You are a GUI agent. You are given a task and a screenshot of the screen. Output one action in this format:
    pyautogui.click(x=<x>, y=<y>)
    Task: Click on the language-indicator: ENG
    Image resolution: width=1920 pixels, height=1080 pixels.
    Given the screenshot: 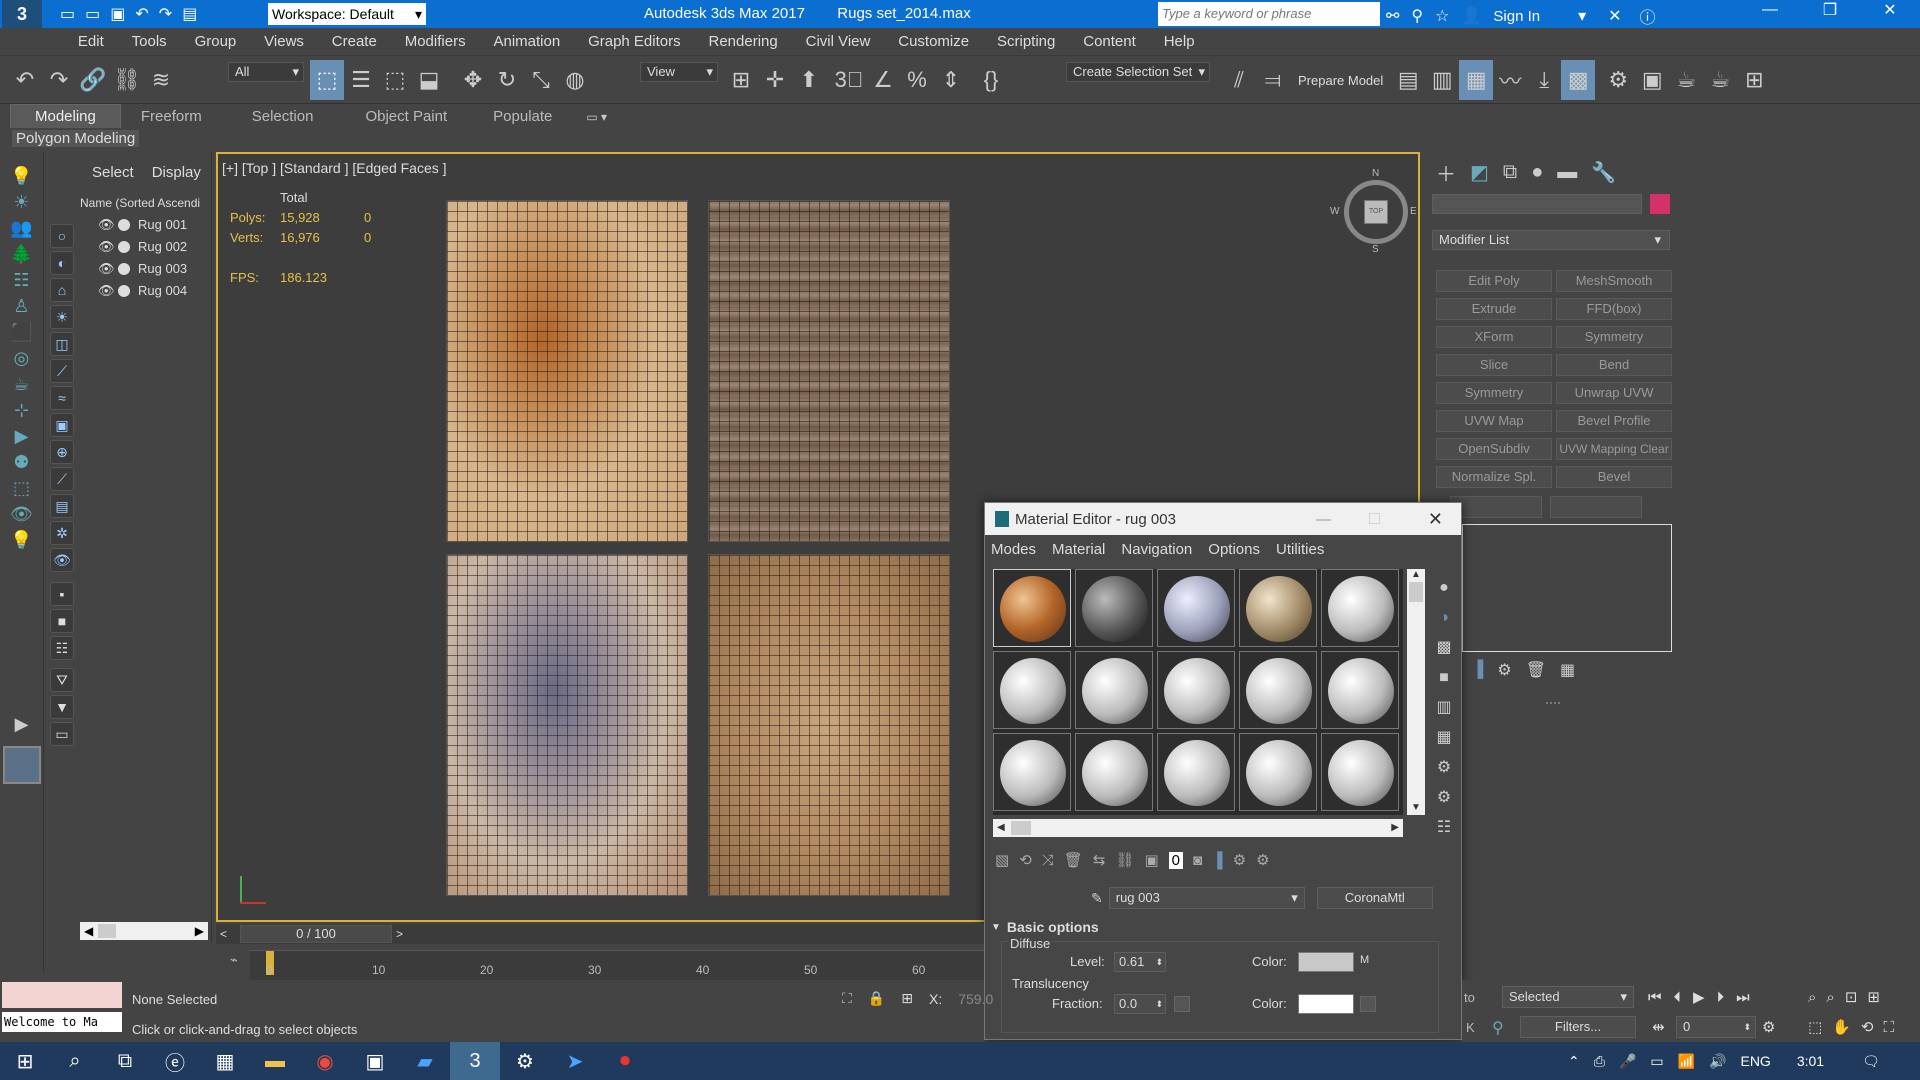 What is the action you would take?
    pyautogui.click(x=1755, y=1061)
    